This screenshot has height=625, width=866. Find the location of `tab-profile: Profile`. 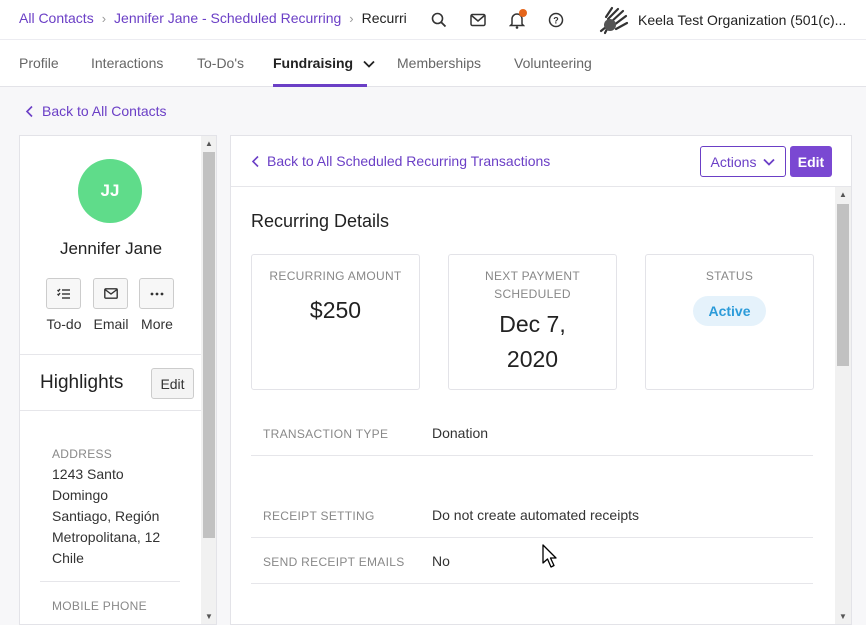

tab-profile: Profile is located at coordinates (39, 63).